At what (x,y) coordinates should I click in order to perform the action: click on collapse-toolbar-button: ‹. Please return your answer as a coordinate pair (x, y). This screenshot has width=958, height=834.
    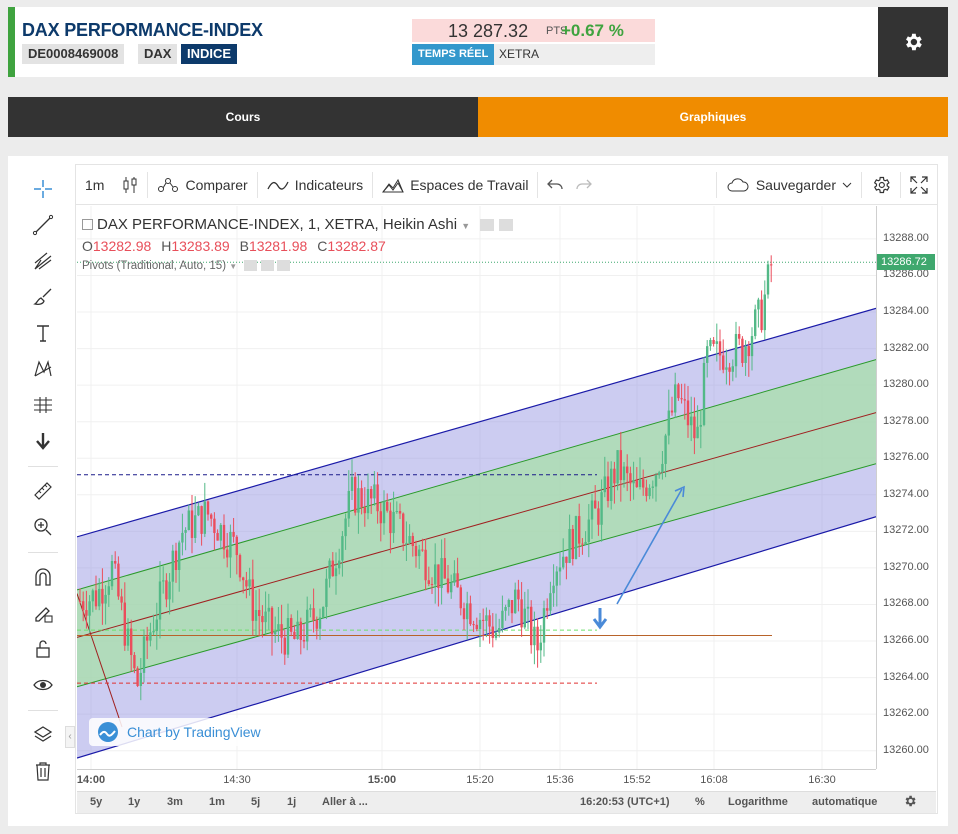
    Looking at the image, I should click on (70, 737).